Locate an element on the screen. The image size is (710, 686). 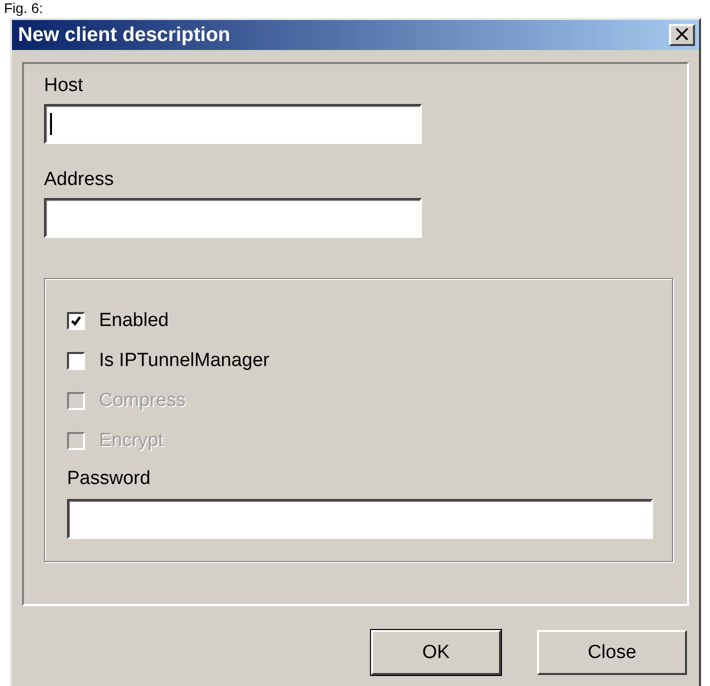
checkbox-label: Is IPTunnelManager is located at coordinates (184, 361).